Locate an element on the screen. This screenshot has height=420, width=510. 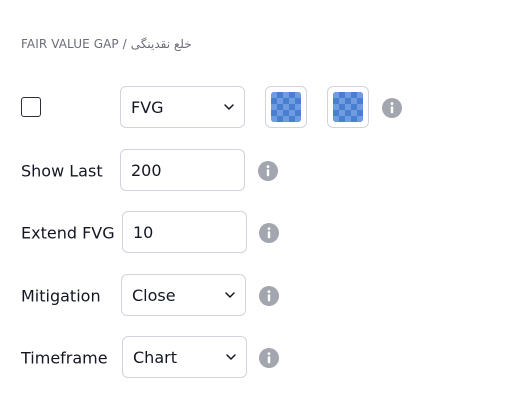
mitigation-row: Mitigation Close is located at coordinates (255, 296).